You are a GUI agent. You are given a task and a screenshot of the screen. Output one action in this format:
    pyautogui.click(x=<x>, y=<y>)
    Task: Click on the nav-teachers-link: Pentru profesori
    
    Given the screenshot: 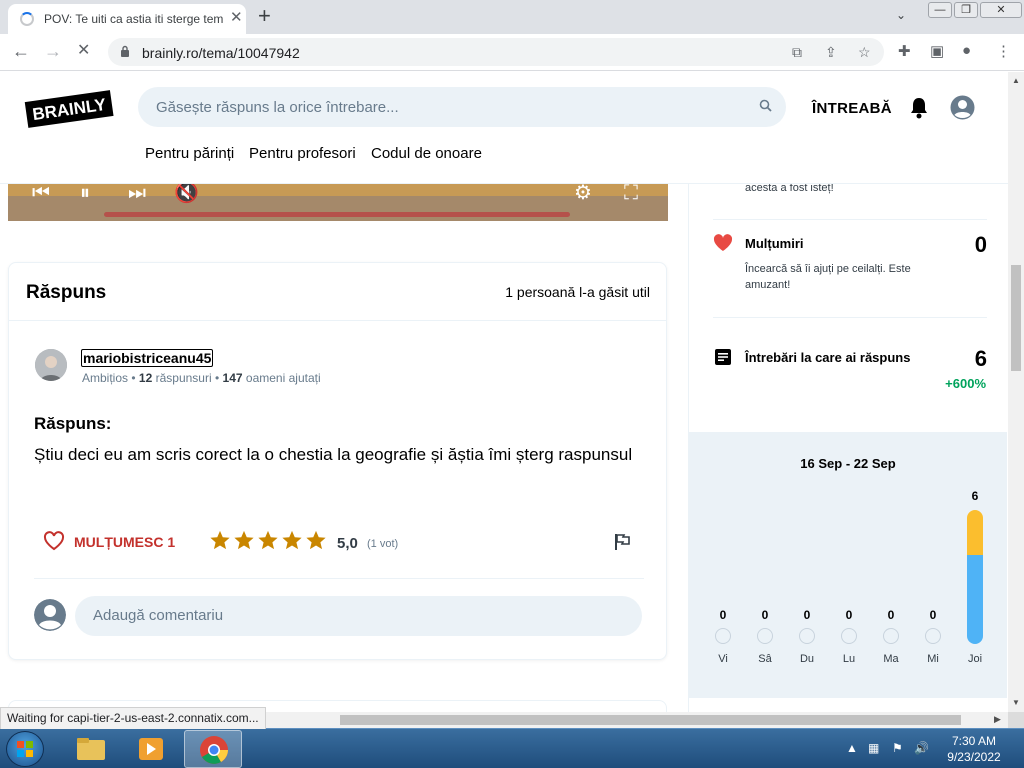 What is the action you would take?
    pyautogui.click(x=302, y=153)
    